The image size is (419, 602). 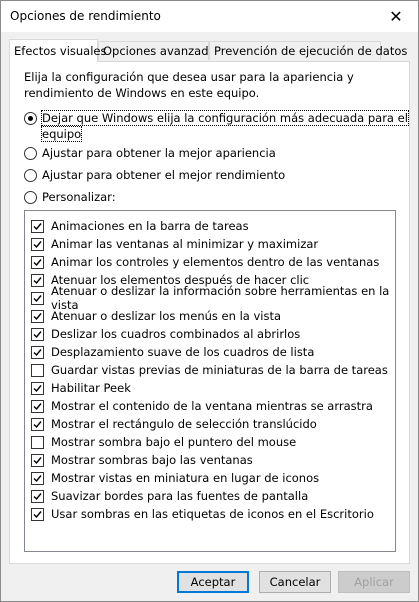 I want to click on radio-custom: Personalizar:, so click(x=70, y=197).